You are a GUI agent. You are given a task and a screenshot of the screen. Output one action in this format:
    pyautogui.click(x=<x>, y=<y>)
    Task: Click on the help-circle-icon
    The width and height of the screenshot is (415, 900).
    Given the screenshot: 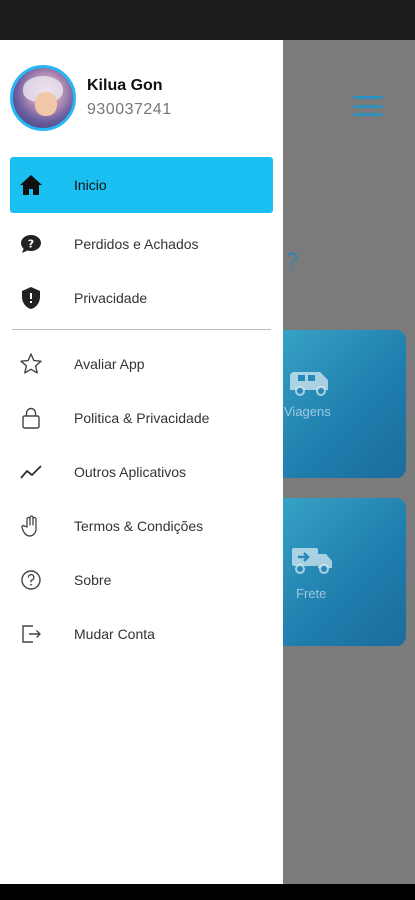 What is the action you would take?
    pyautogui.click(x=31, y=580)
    